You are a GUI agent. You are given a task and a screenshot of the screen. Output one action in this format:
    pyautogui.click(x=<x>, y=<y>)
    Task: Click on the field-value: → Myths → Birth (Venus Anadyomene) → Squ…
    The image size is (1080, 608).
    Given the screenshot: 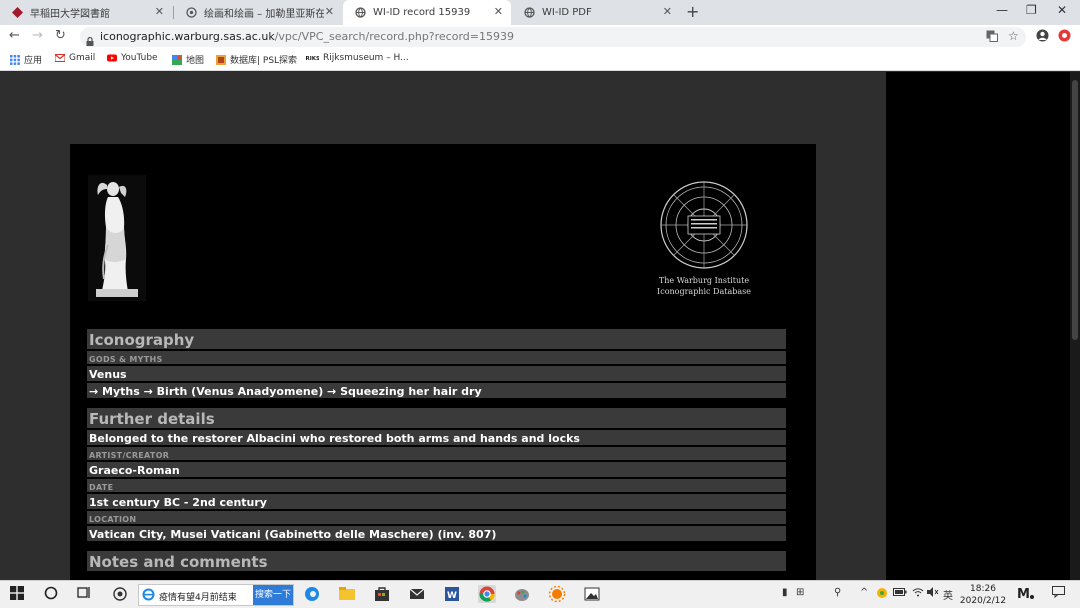 What is the action you would take?
    pyautogui.click(x=436, y=389)
    